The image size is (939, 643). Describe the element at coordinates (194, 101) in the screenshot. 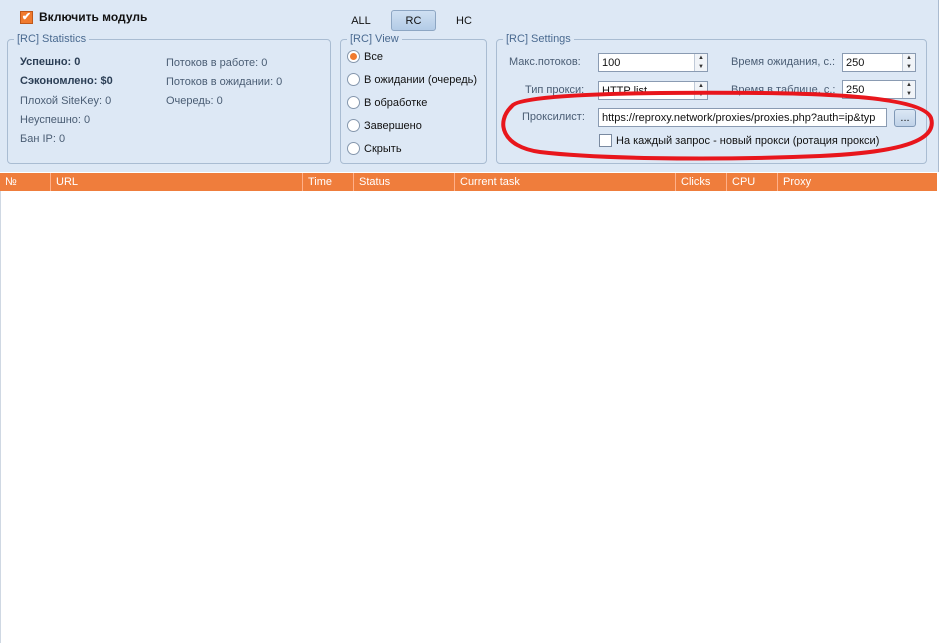

I see `stat-queue: Очередь: 0` at that location.